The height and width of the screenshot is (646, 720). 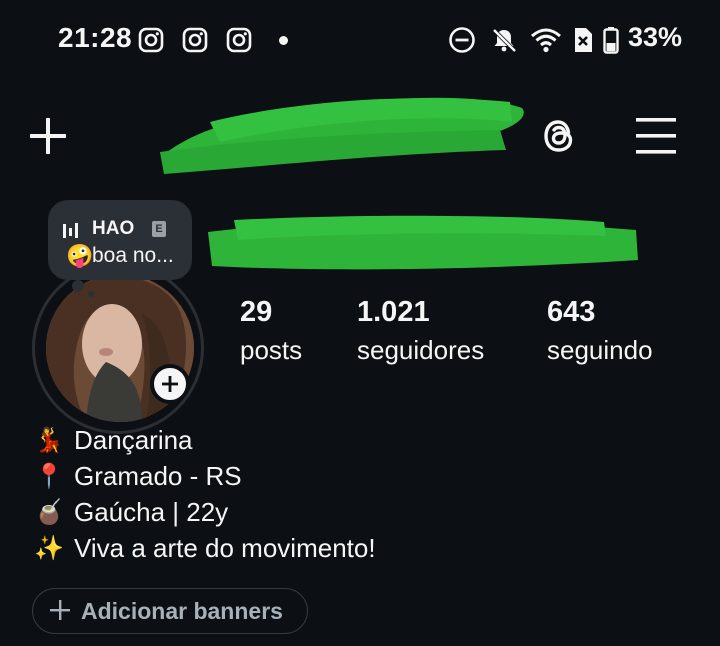 I want to click on username-redaction-scribble, so click(x=342, y=135).